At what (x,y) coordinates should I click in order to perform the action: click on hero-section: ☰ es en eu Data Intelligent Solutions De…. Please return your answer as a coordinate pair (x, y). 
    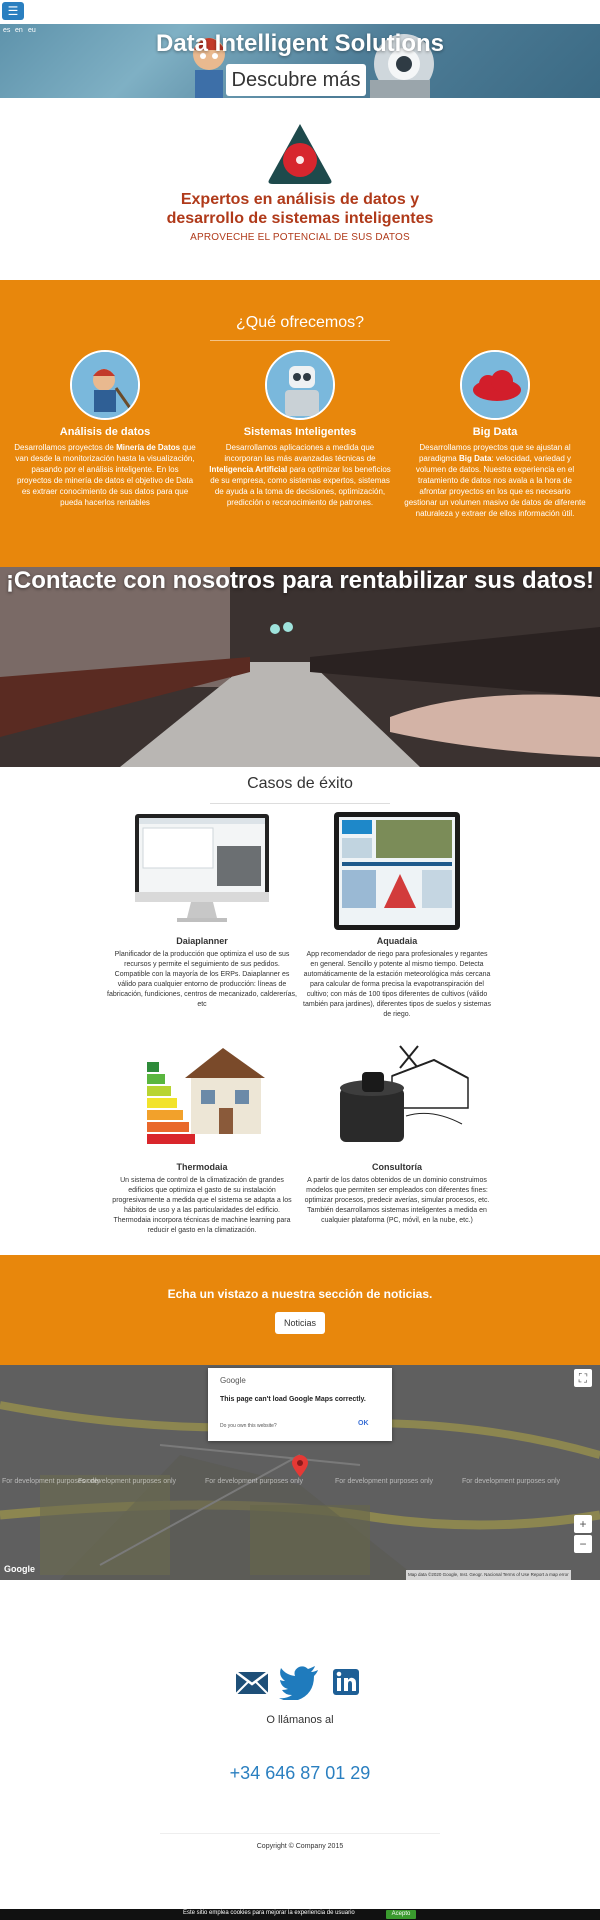
    Looking at the image, I should click on (300, 49).